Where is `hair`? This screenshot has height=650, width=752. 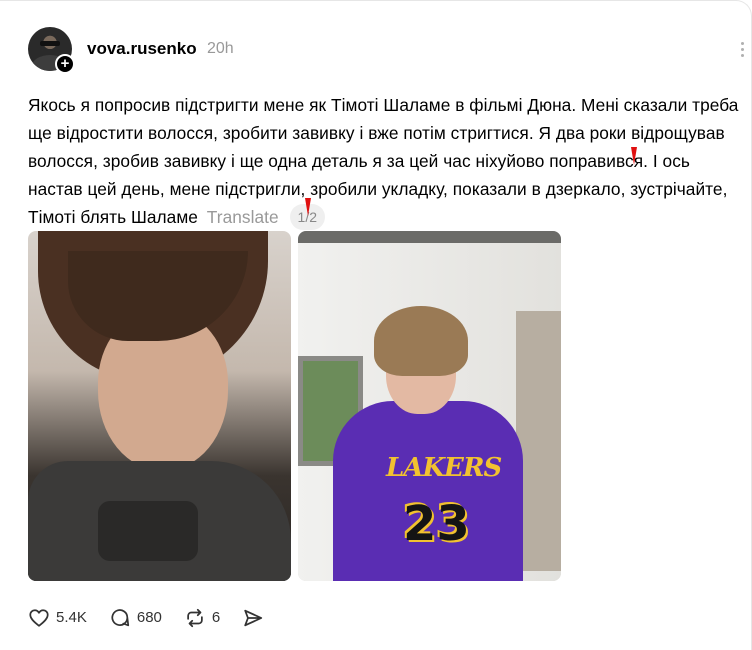 hair is located at coordinates (421, 341).